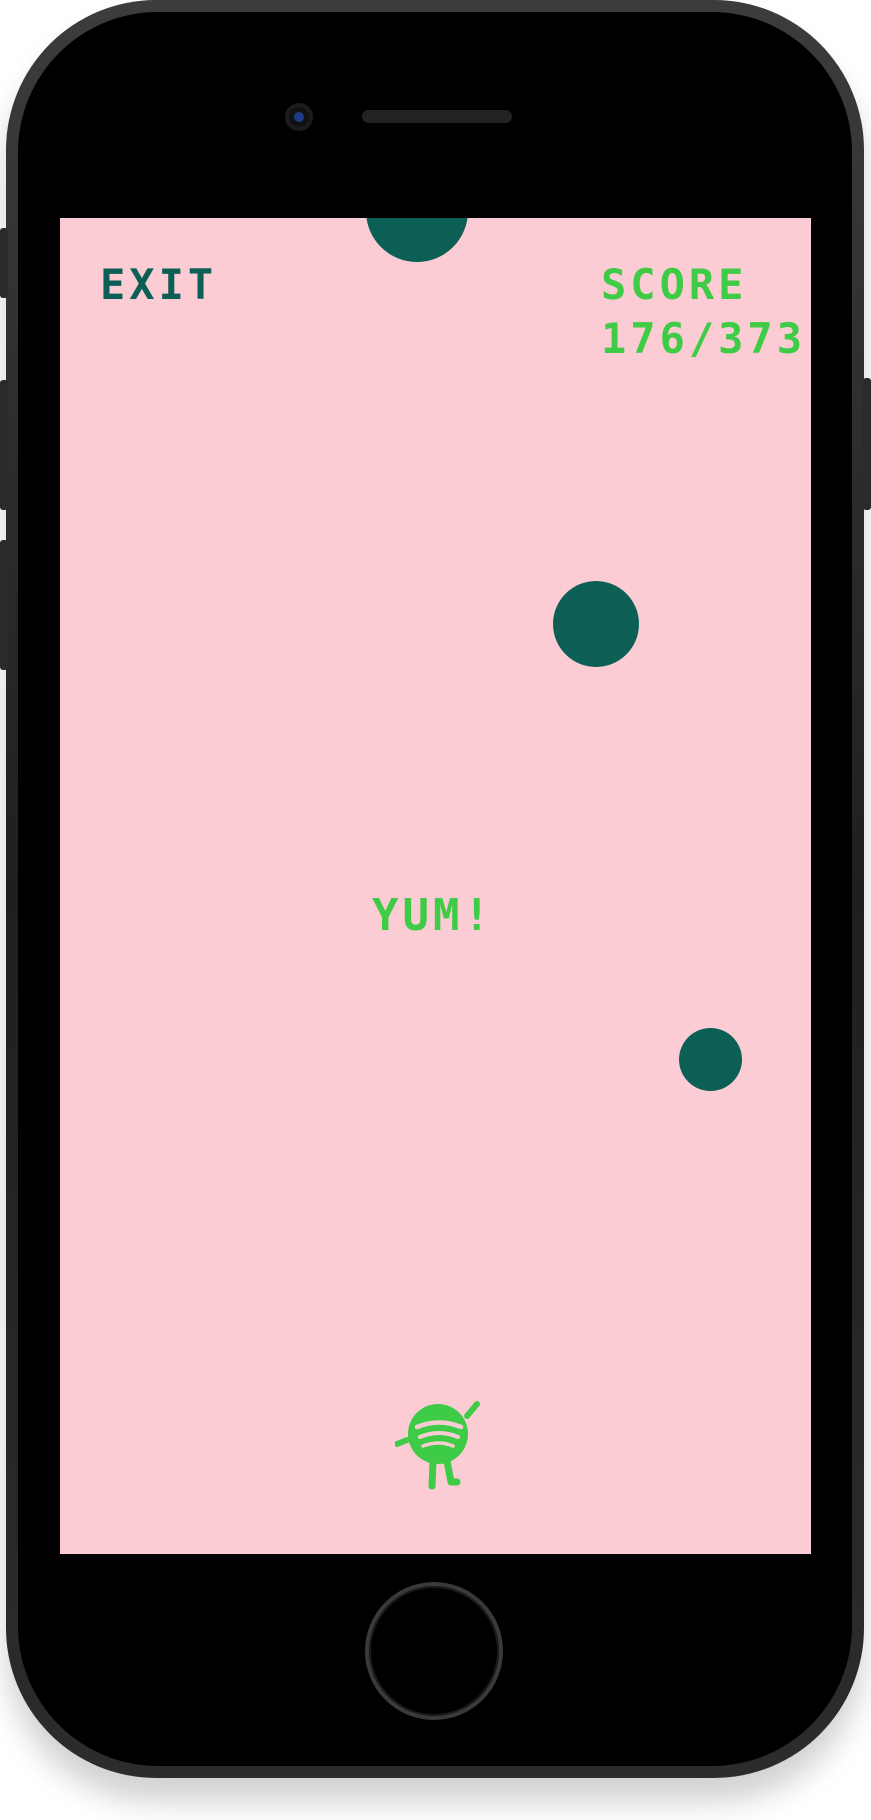 This screenshot has height=1820, width=871. I want to click on feedback-text: YUM!, so click(433, 915).